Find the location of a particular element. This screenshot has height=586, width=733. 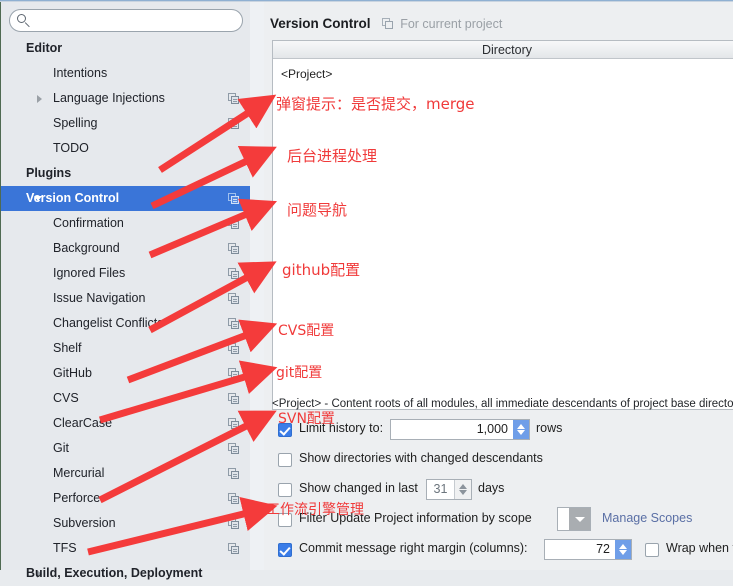

table-row: <Project> is located at coordinates (306, 74).